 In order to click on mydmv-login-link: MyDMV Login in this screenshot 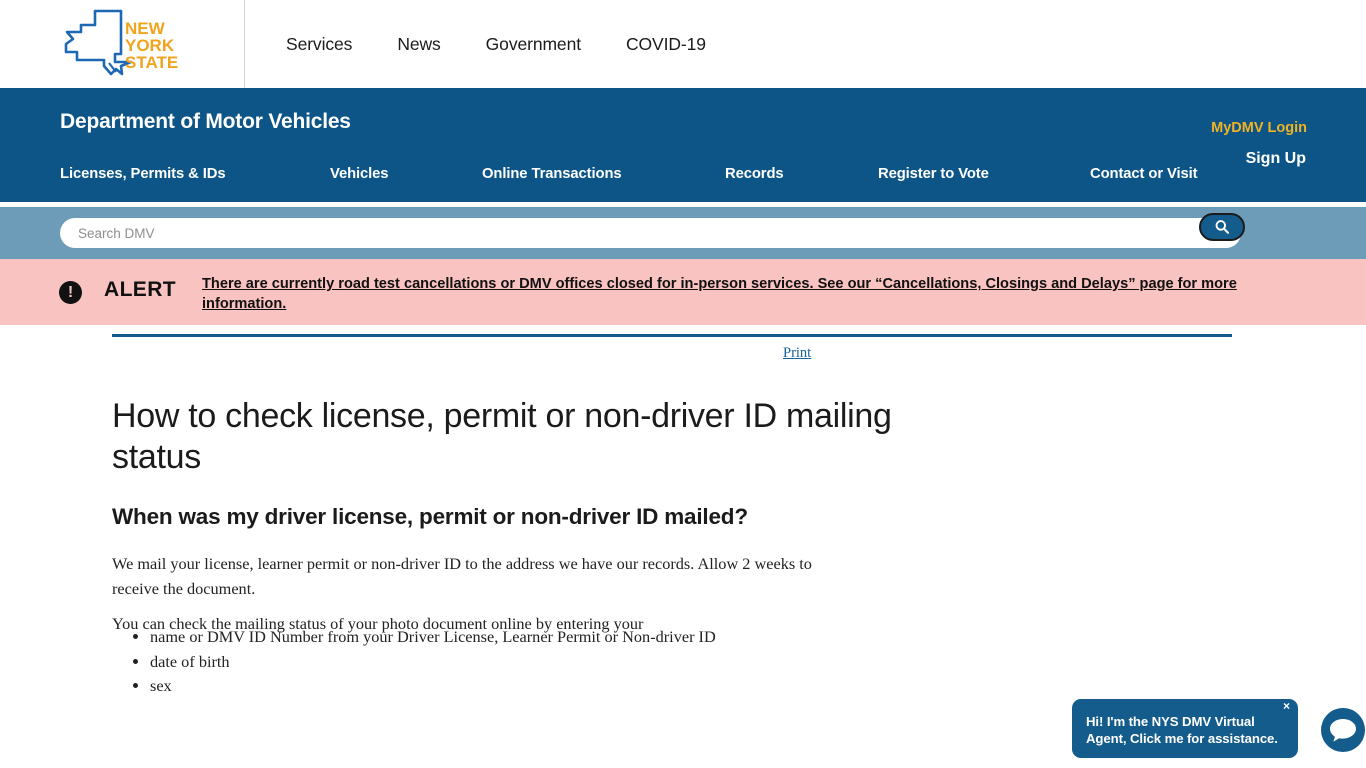, I will do `click(1259, 128)`.